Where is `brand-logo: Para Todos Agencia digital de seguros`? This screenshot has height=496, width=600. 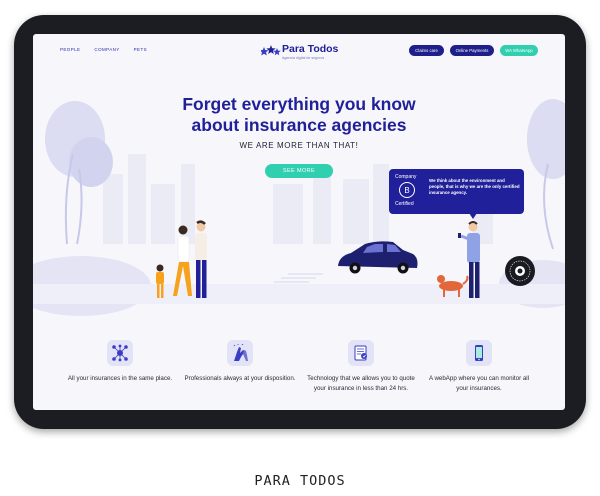
brand-logo: Para Todos Agencia digital de seguros is located at coordinates (301, 53).